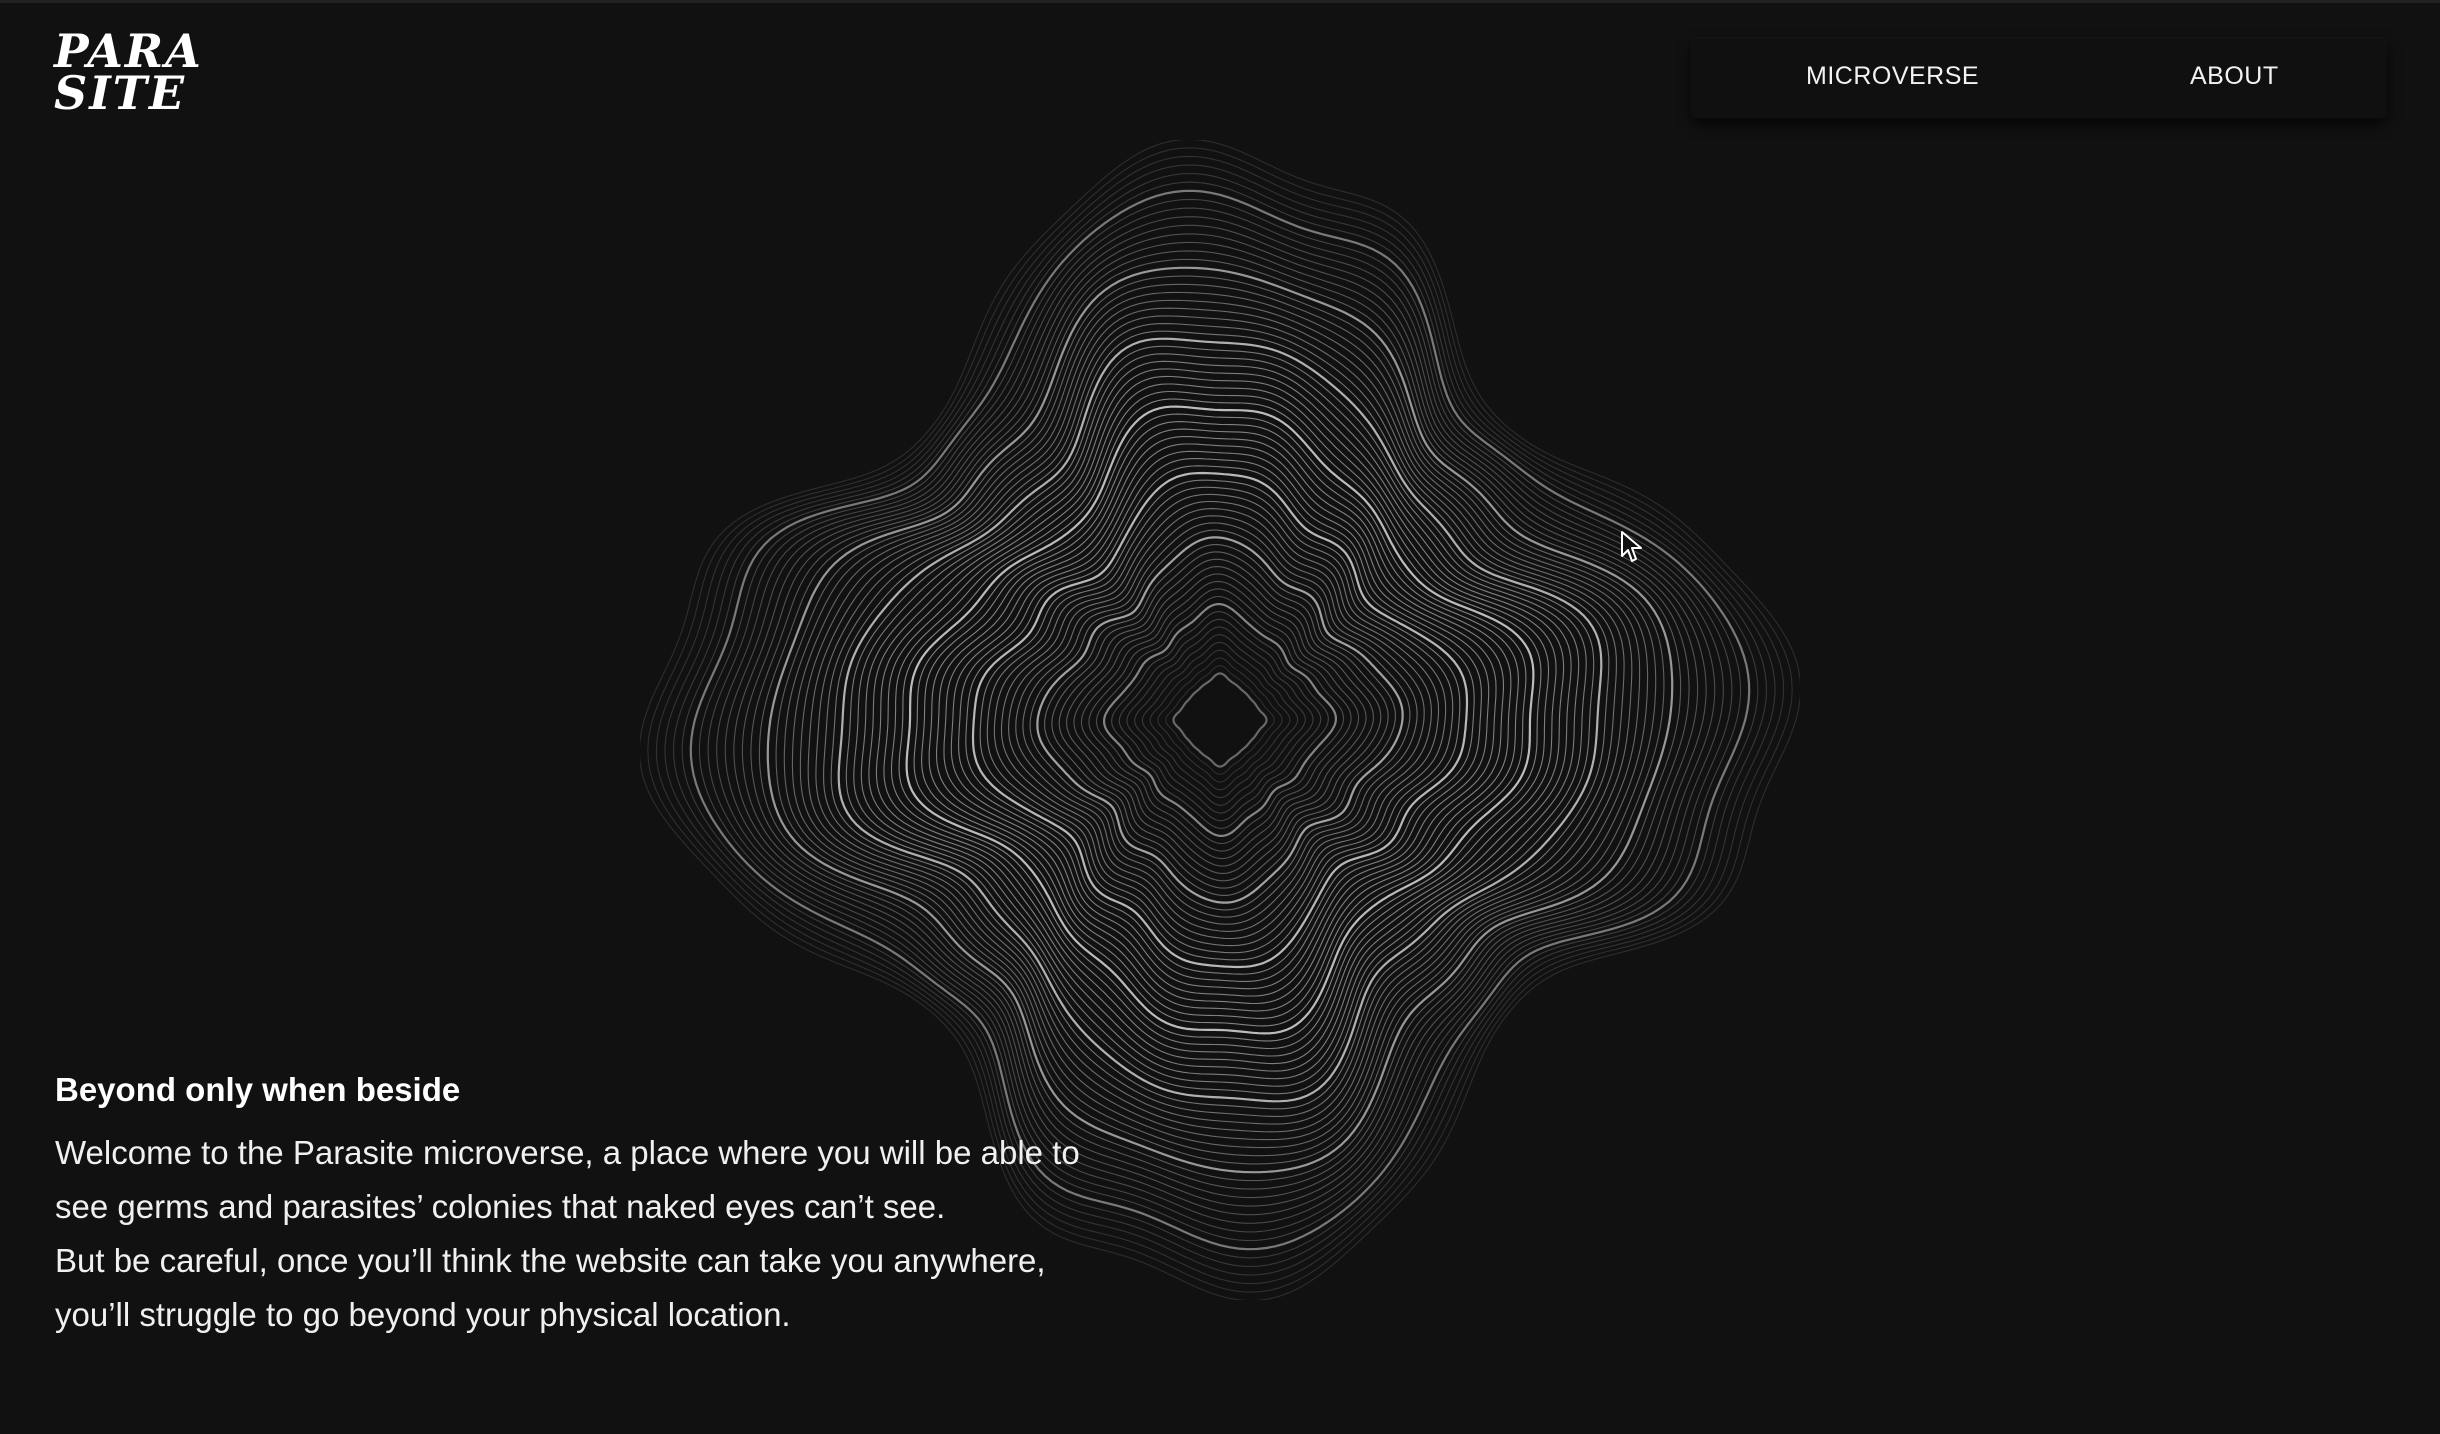  Describe the element at coordinates (1892, 76) in the screenshot. I see `nav-link-microverse: MICROVERSE` at that location.